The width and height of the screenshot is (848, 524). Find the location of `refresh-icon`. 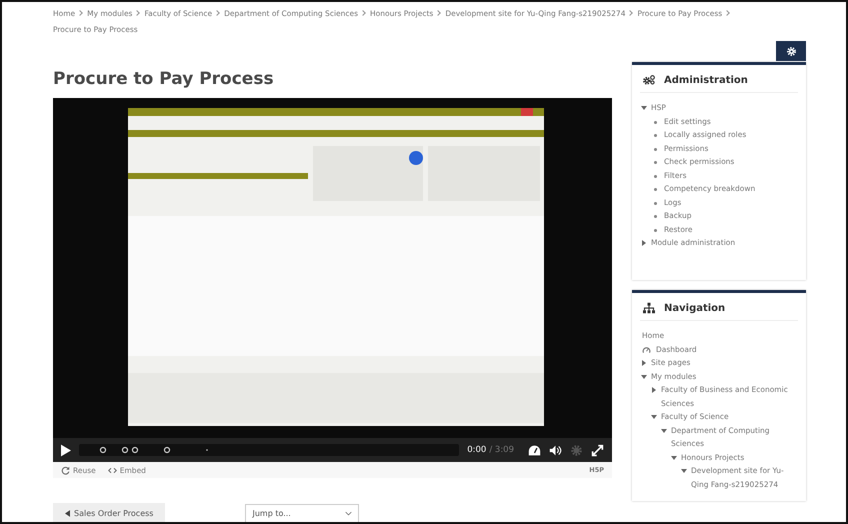

refresh-icon is located at coordinates (65, 470).